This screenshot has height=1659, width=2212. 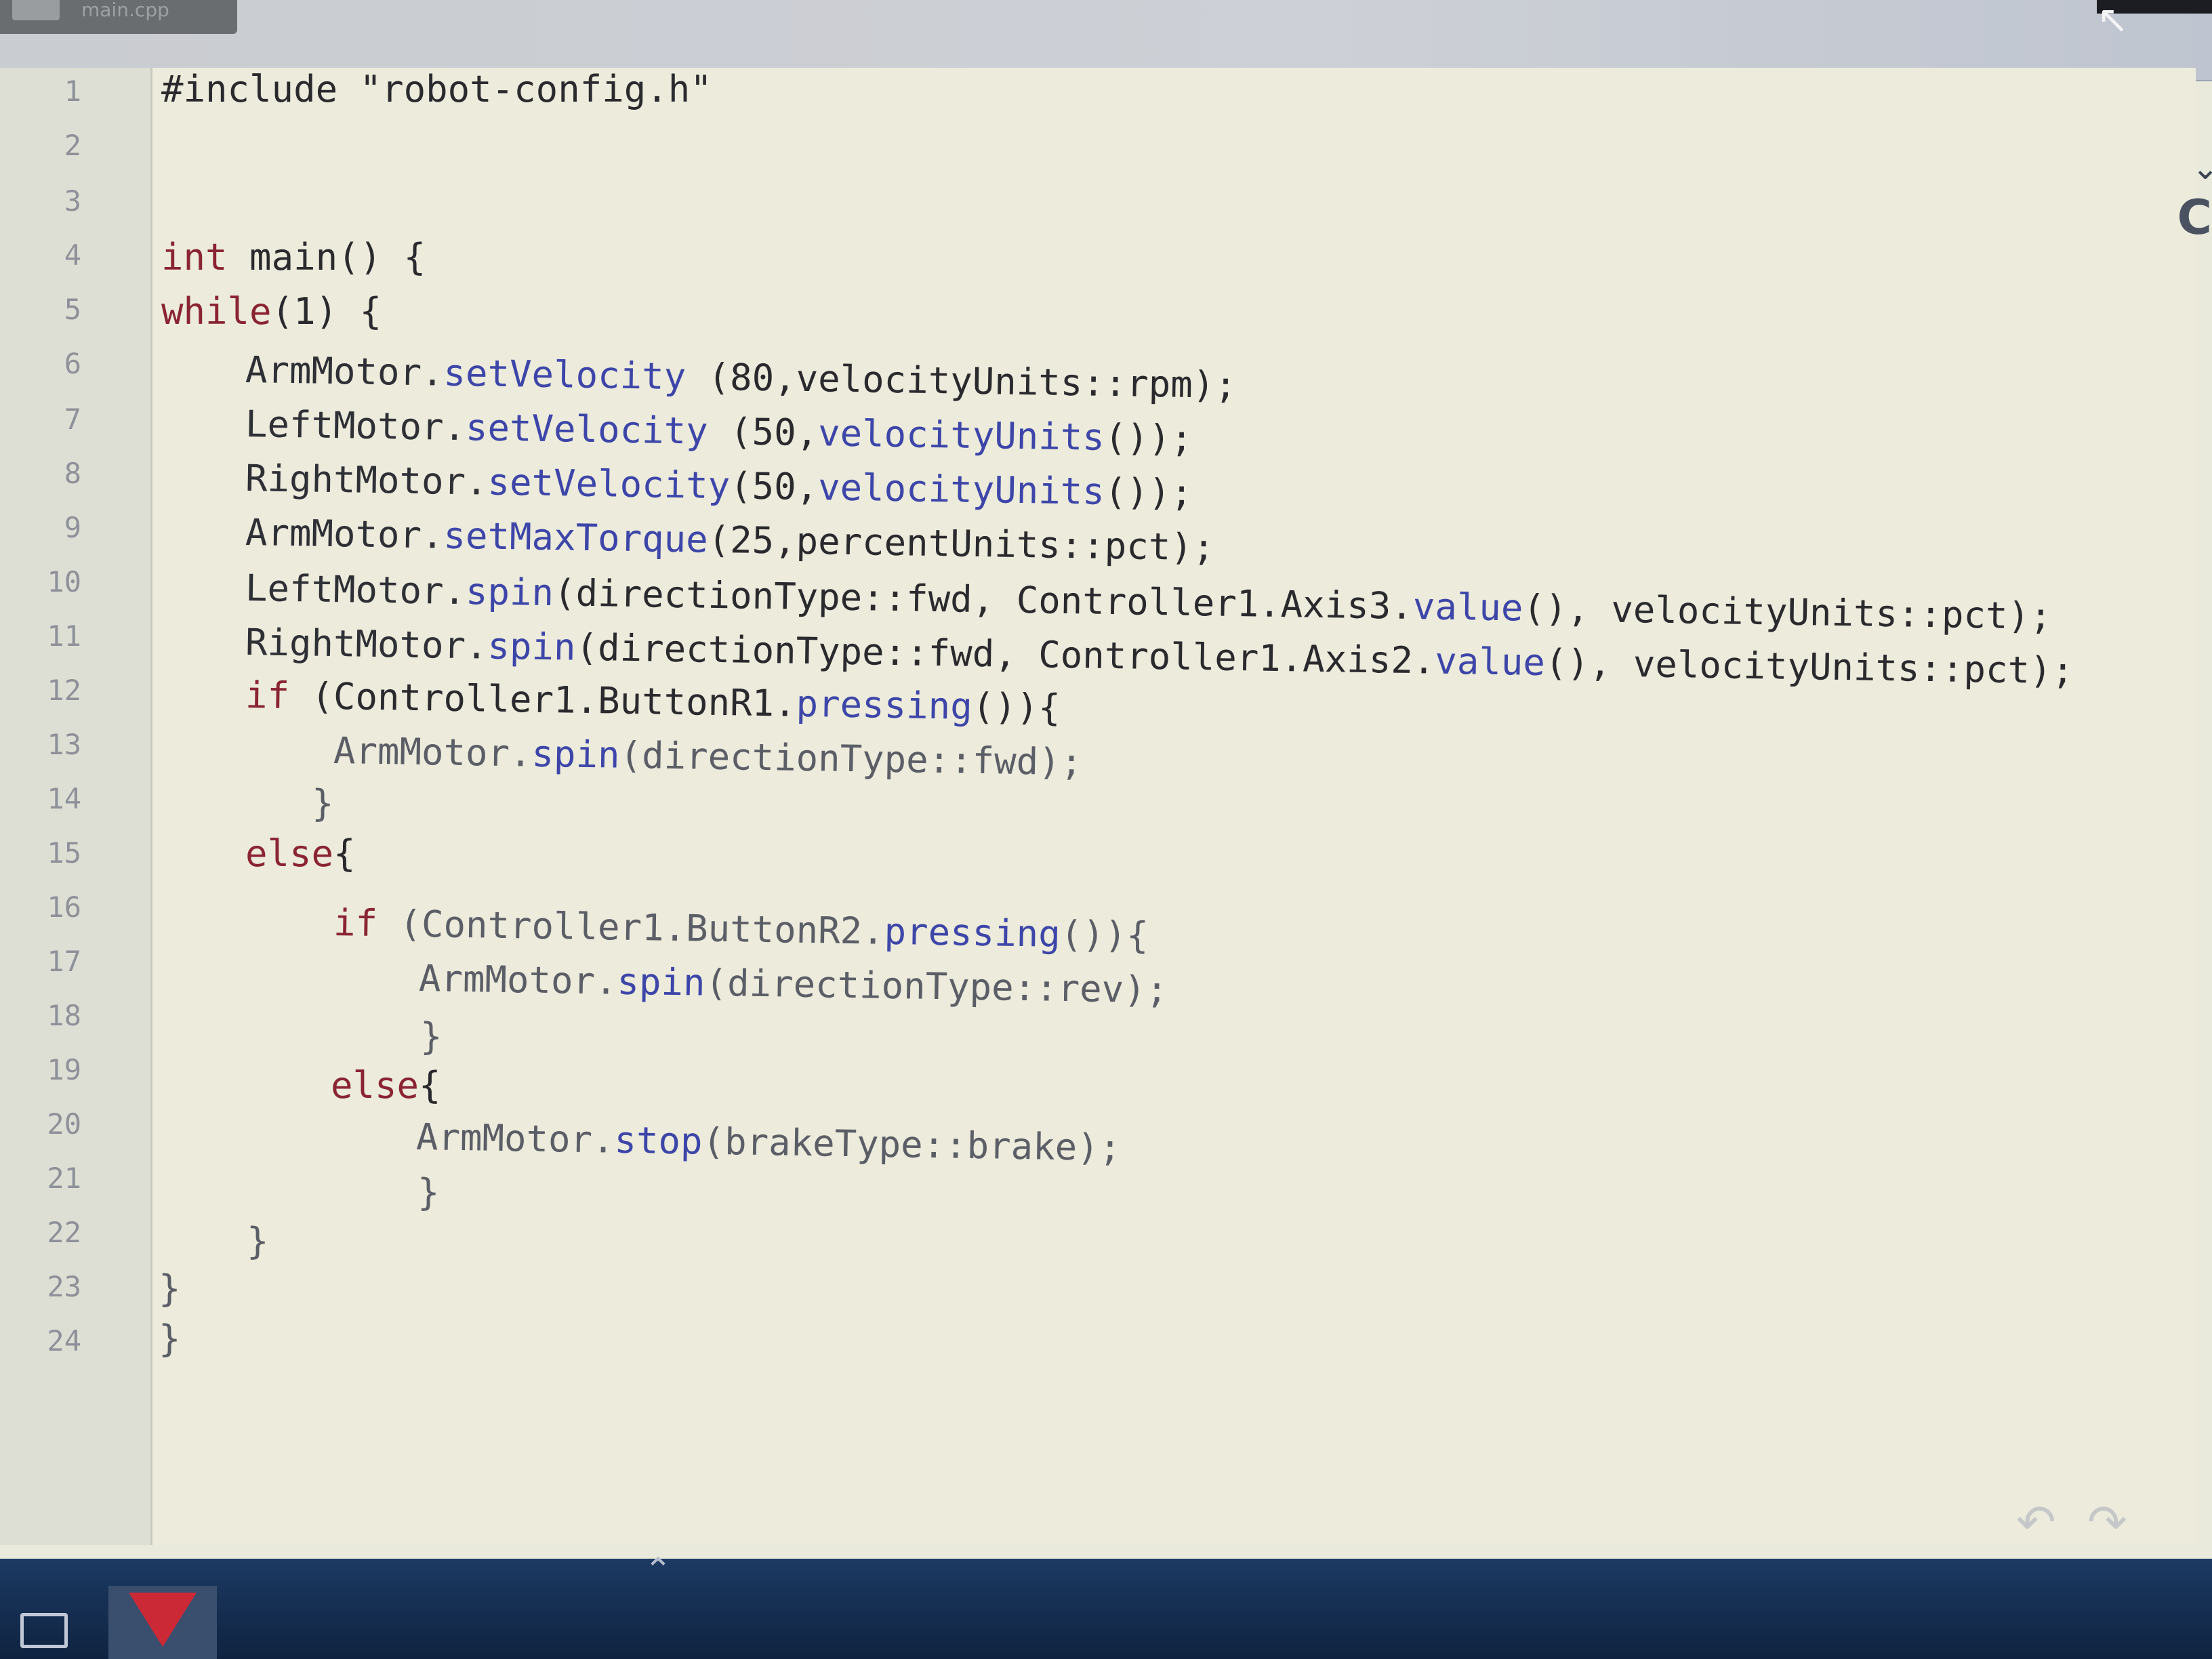 I want to click on file-tab: main.cpp, so click(x=119, y=17).